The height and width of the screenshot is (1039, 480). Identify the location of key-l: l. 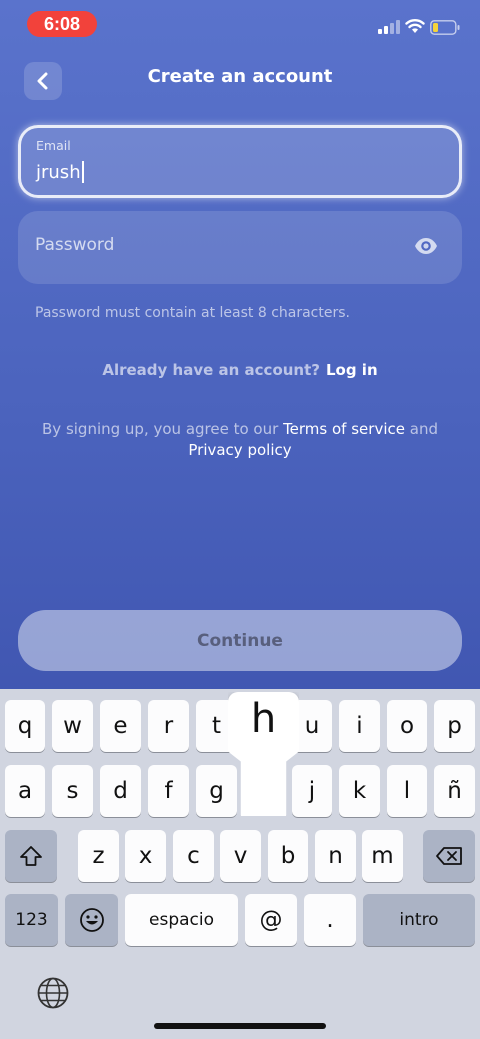
(407, 791).